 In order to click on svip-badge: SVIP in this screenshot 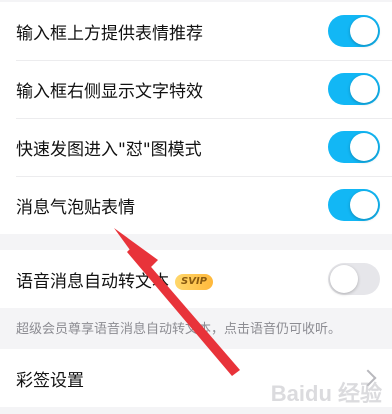, I will do `click(194, 281)`.